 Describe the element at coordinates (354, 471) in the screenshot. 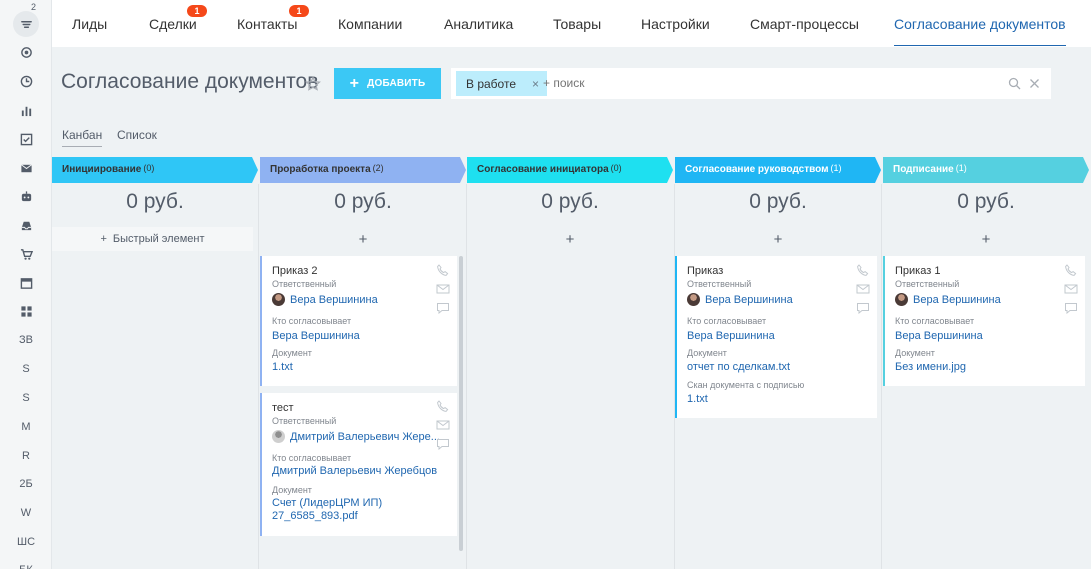

I see `card-approver: Дмитрий Валерьевич Жеребцов` at that location.